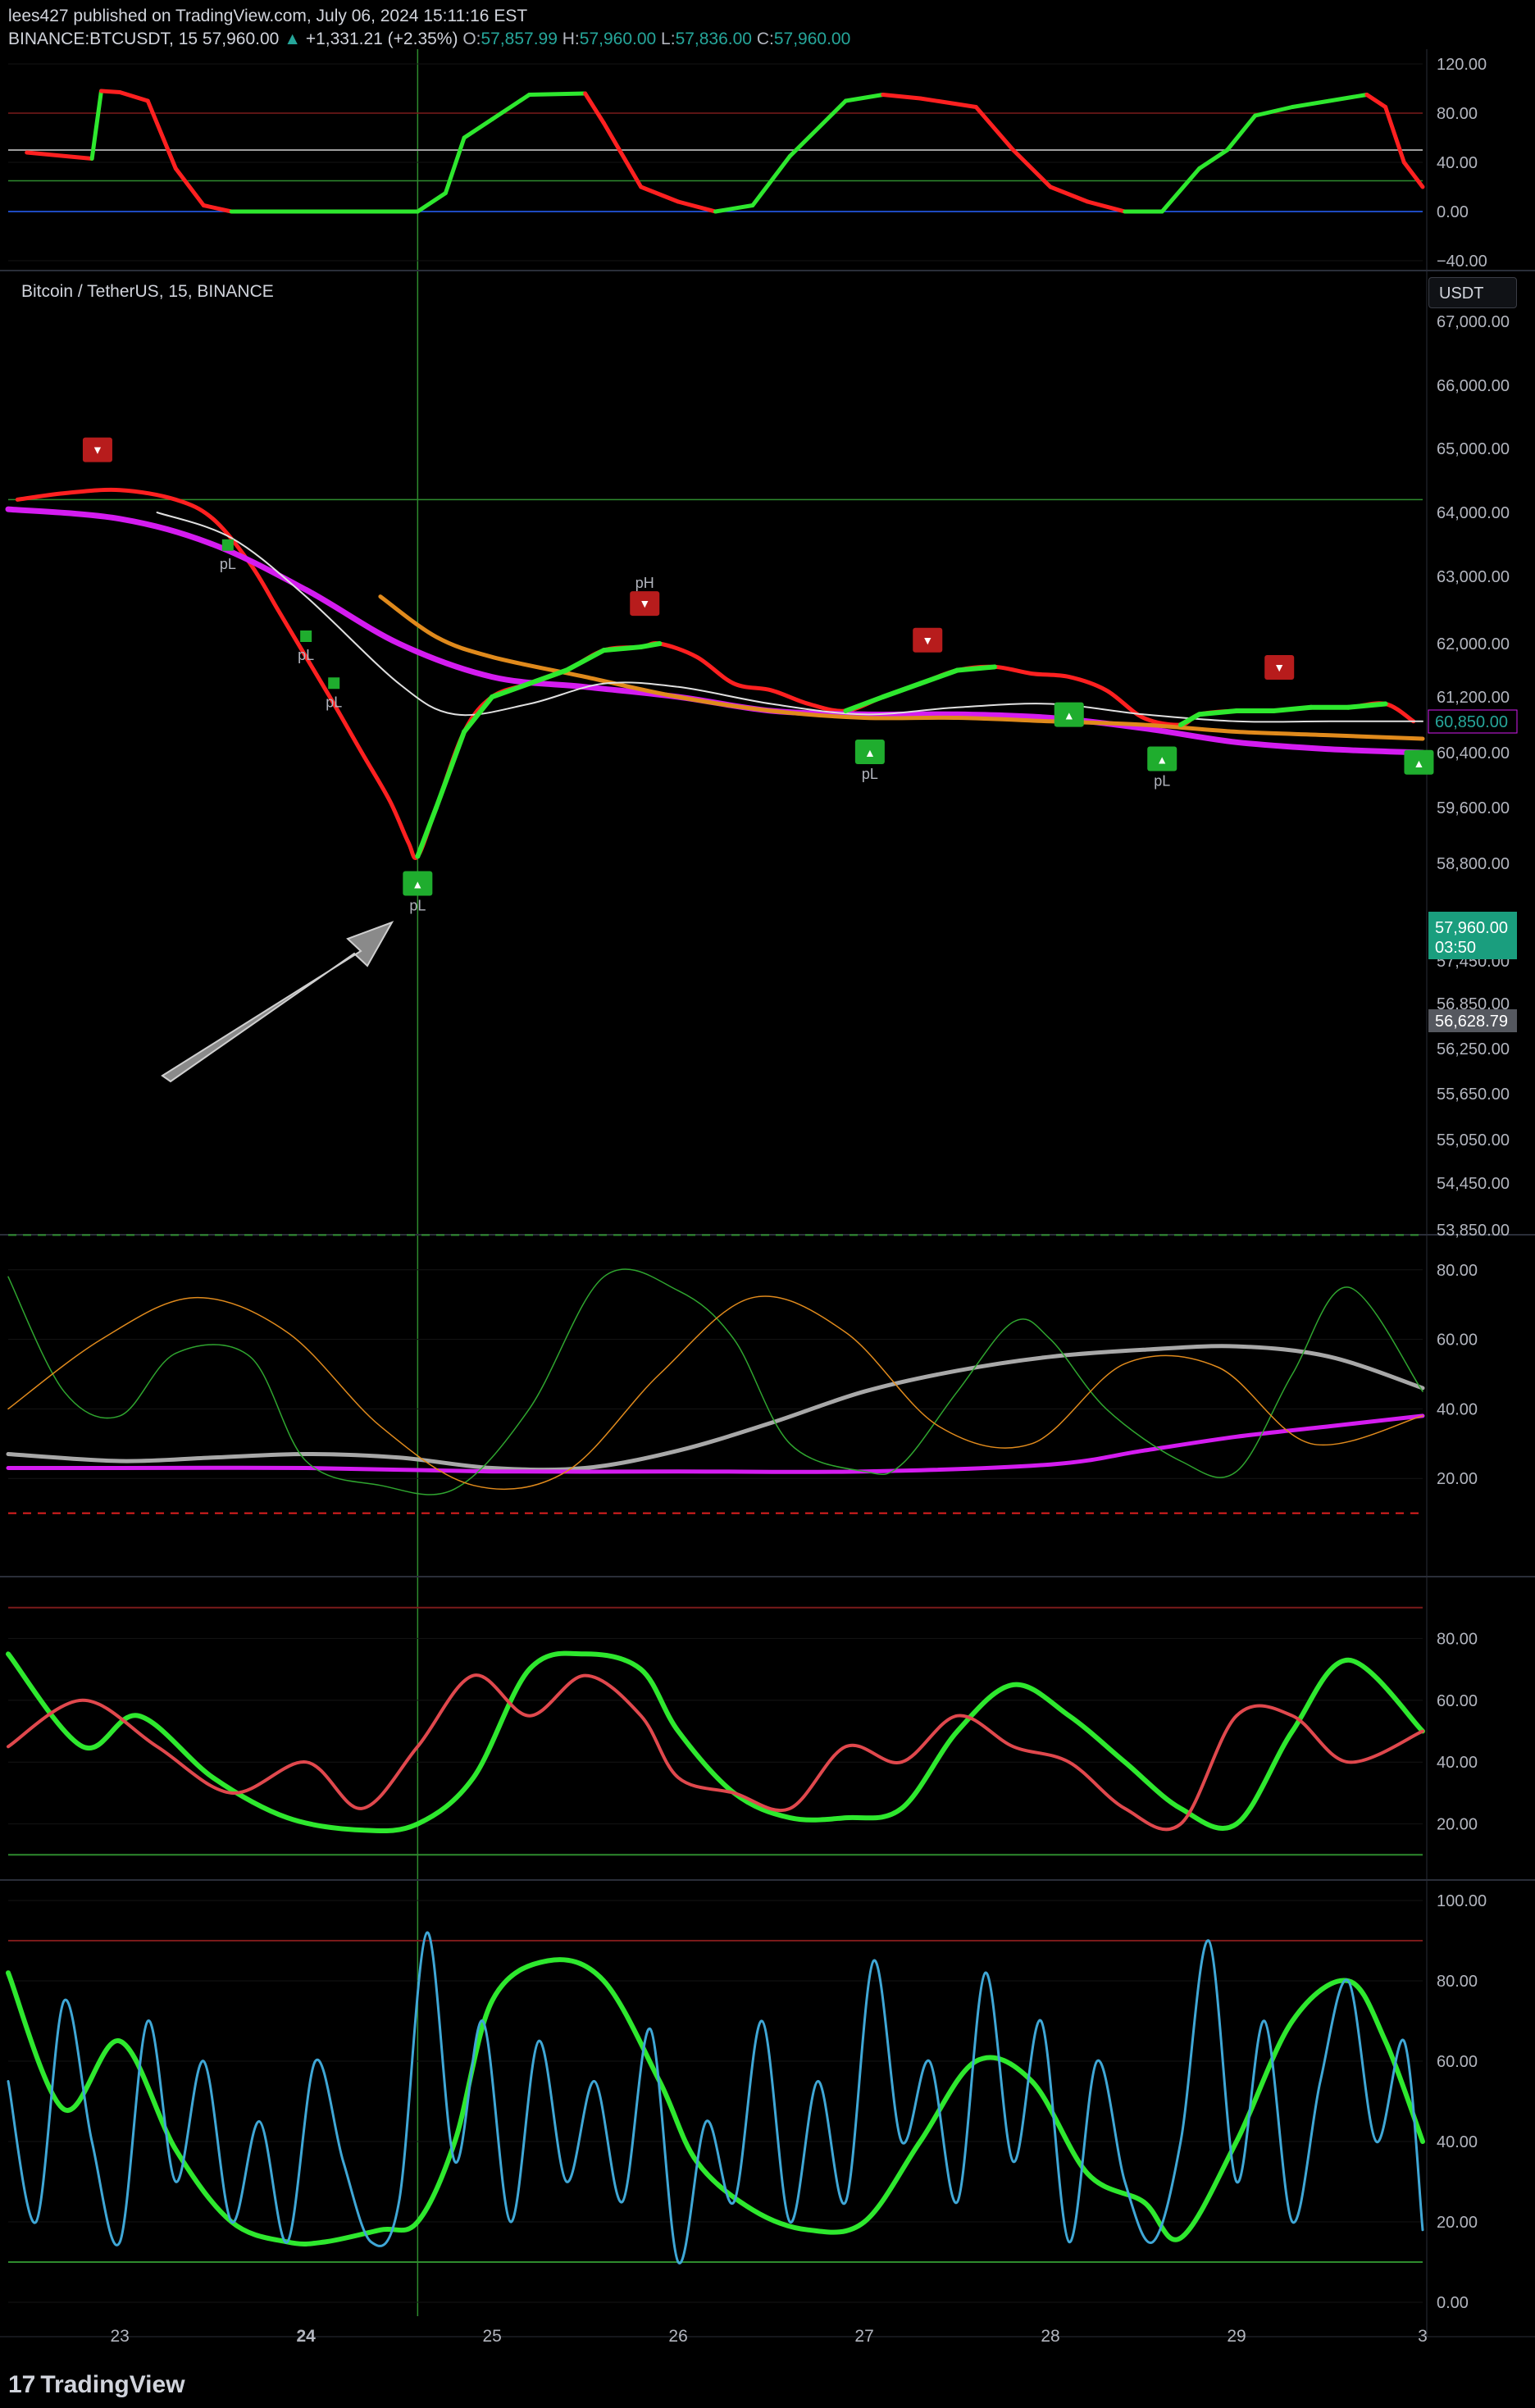  What do you see at coordinates (1473, 1095) in the screenshot?
I see `y-tick-label: 55,650.00` at bounding box center [1473, 1095].